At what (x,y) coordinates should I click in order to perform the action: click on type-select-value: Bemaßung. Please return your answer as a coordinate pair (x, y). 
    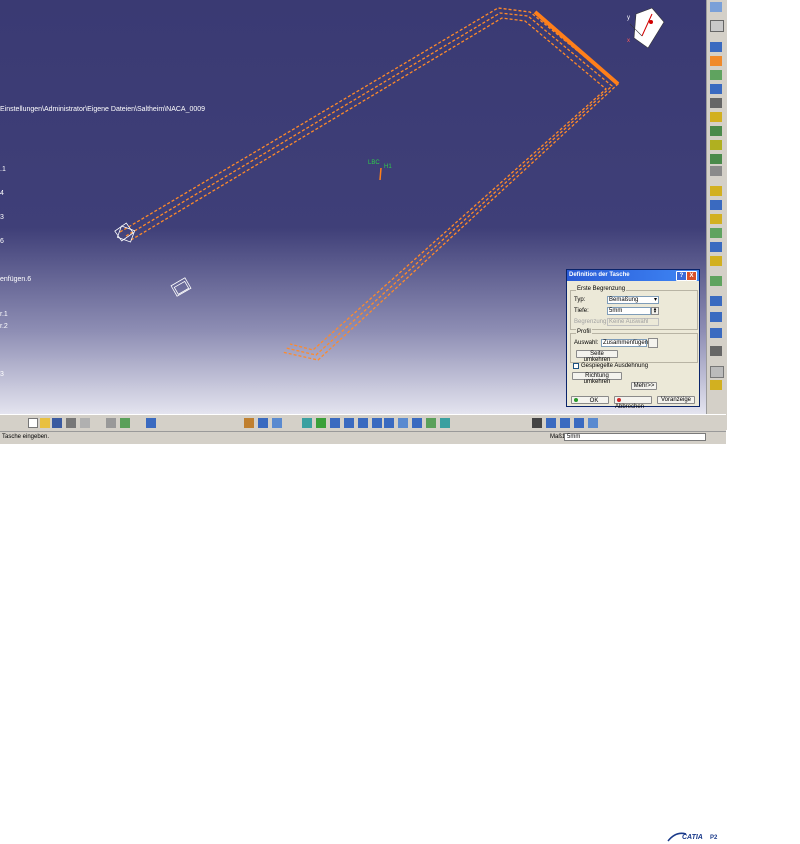
    Looking at the image, I should click on (624, 300).